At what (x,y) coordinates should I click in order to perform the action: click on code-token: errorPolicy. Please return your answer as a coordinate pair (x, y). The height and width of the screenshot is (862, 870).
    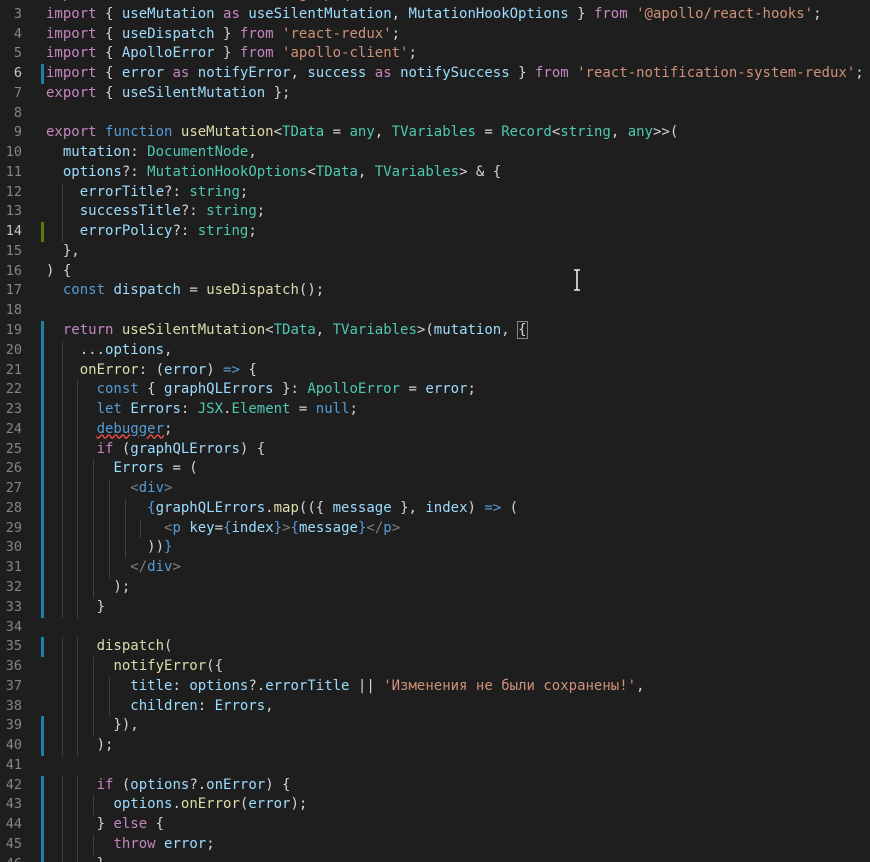
    Looking at the image, I should click on (126, 231).